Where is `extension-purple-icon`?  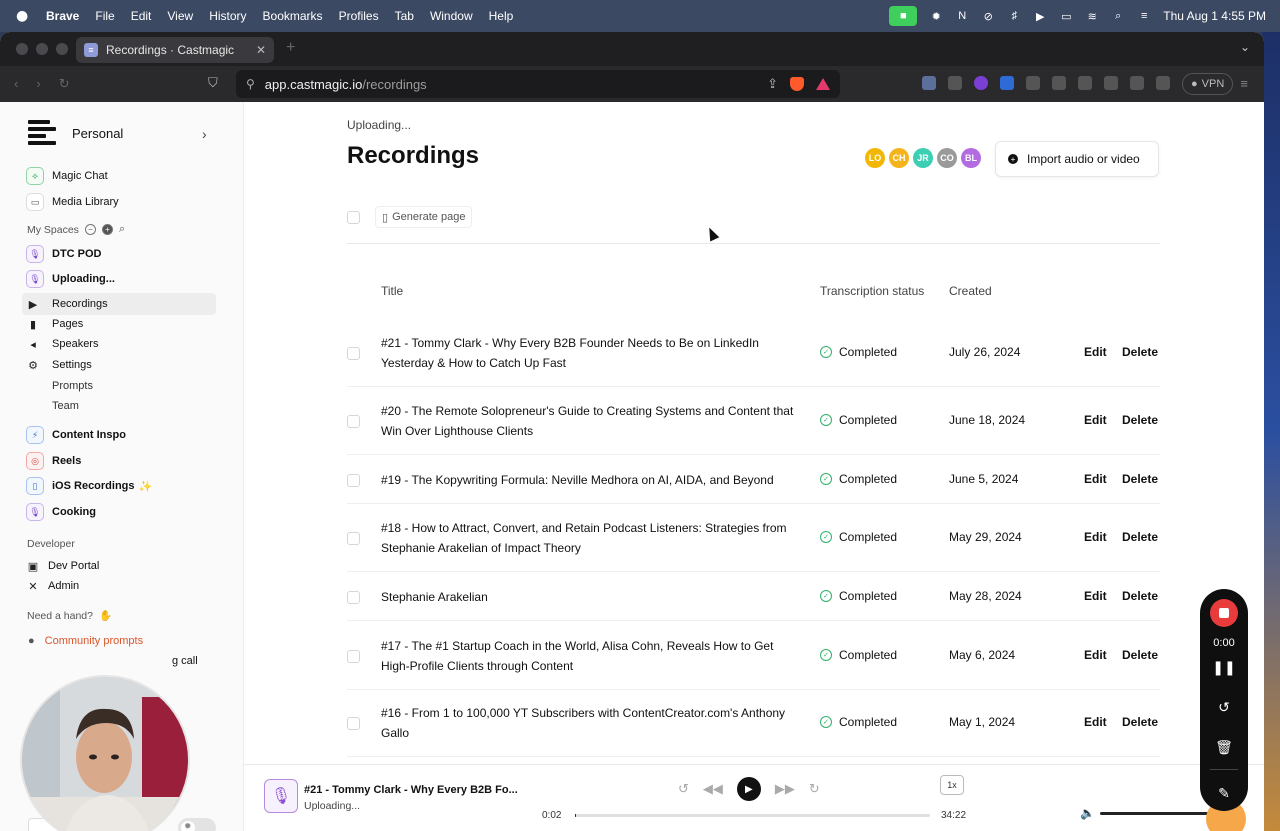 extension-purple-icon is located at coordinates (981, 83).